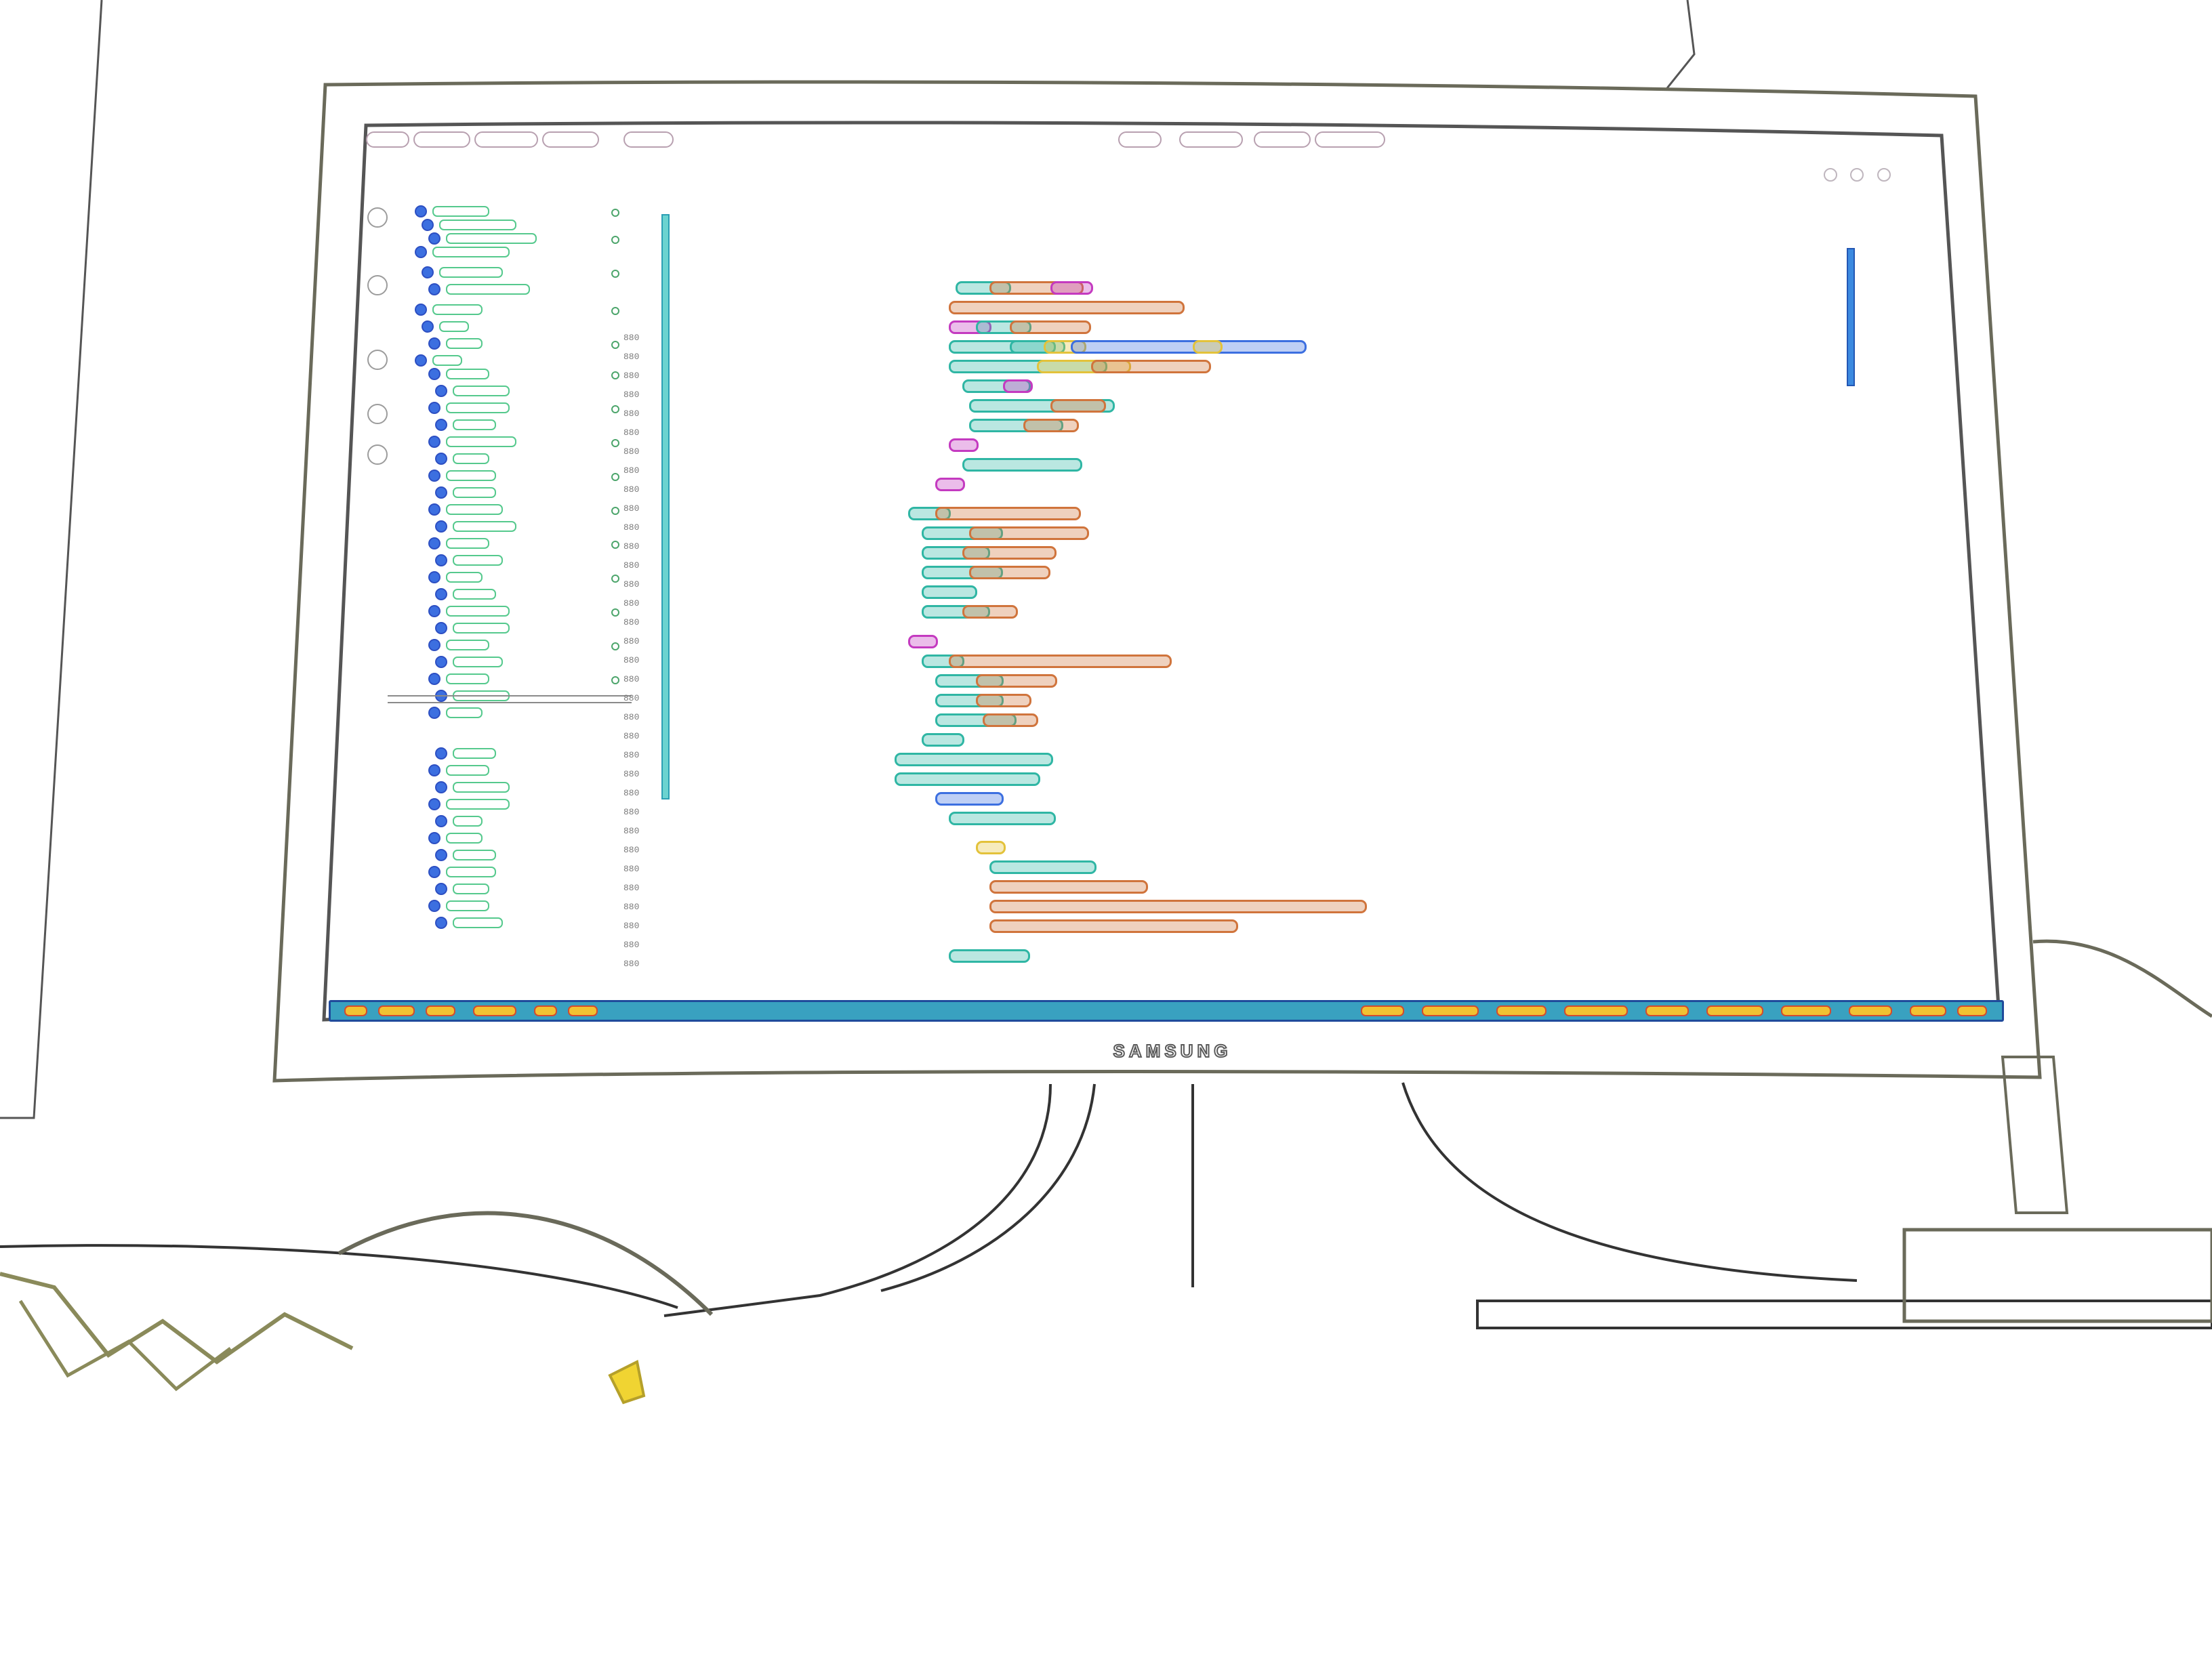 The height and width of the screenshot is (1662, 2212). What do you see at coordinates (1880, 363) in the screenshot?
I see `minimap` at bounding box center [1880, 363].